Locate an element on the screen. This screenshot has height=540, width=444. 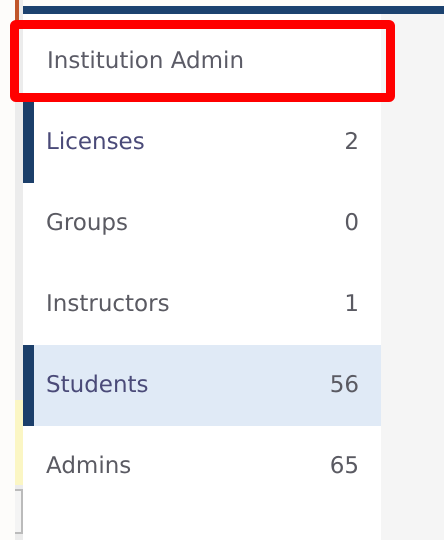
sidebar-title: Institution Admin is located at coordinates (145, 61).